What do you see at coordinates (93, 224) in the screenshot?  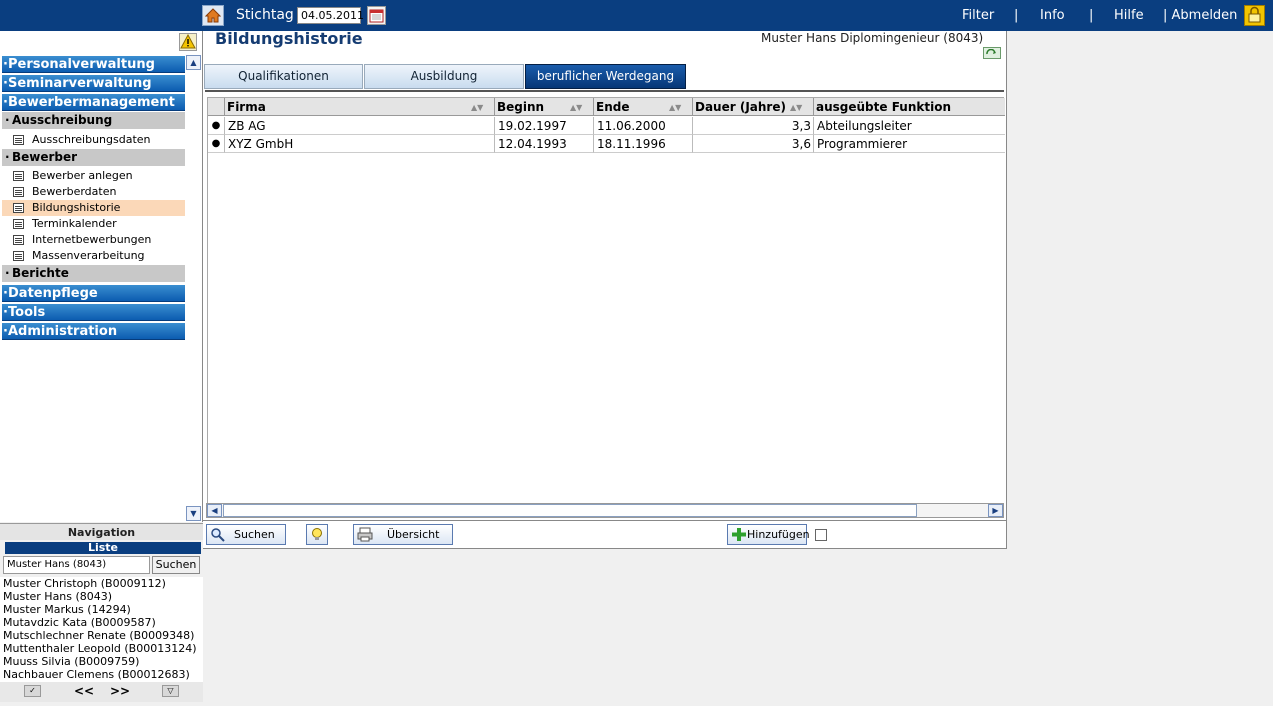 I see `menu-item-terminkalender: Terminkalender` at bounding box center [93, 224].